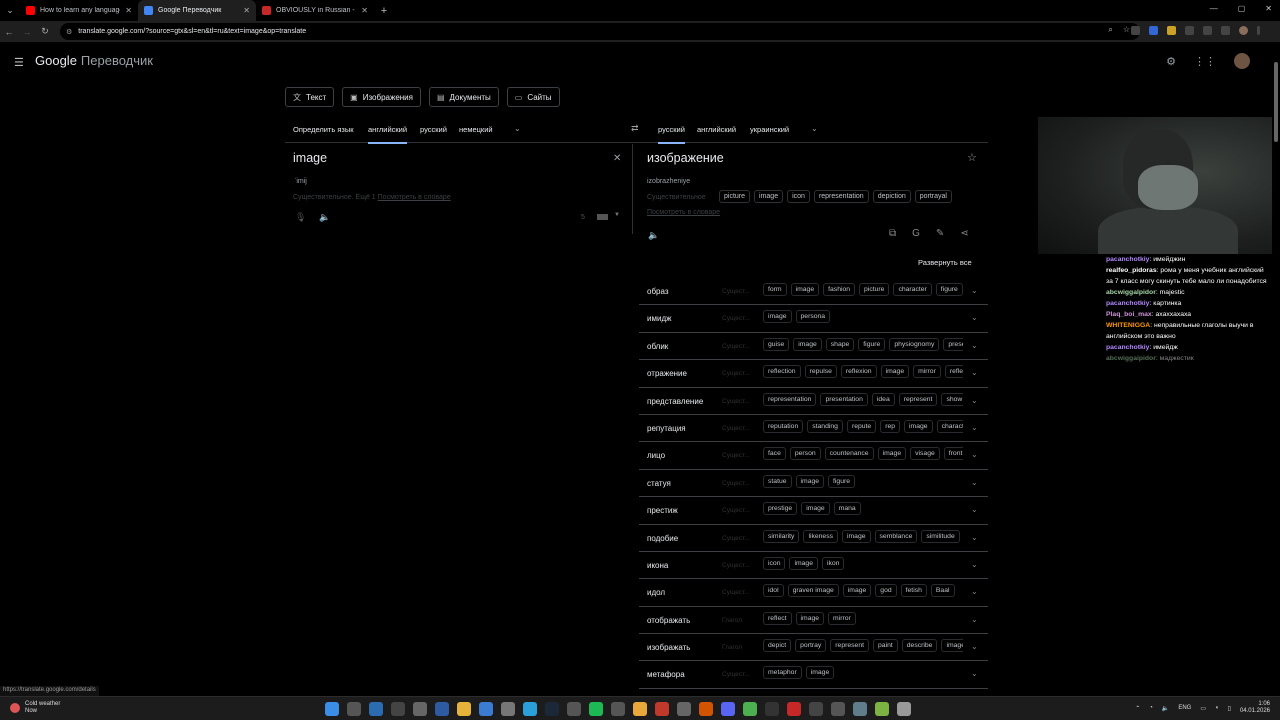  Describe the element at coordinates (1203, 708) in the screenshot. I see `display-icon: ▭` at that location.